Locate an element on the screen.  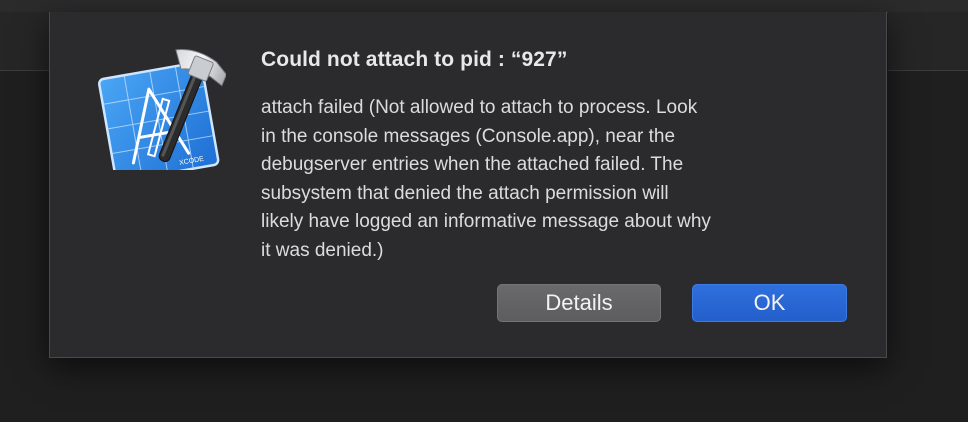
window-toolbar-left is located at coordinates (24, 41).